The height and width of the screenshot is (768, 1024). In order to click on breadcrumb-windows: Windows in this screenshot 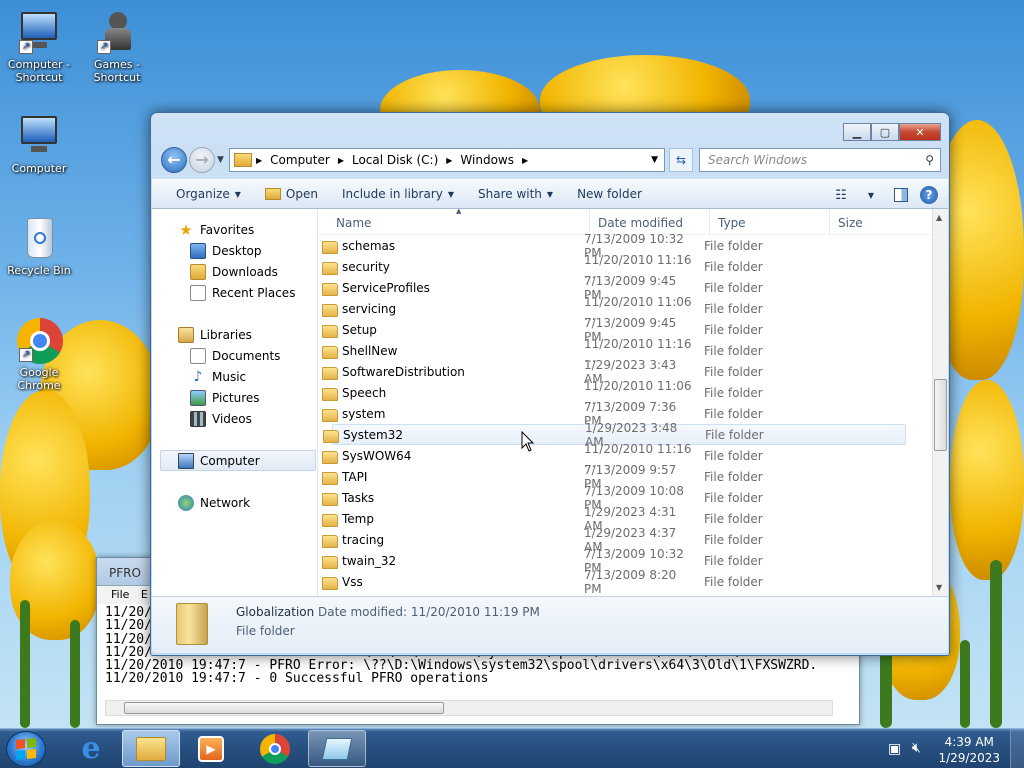, I will do `click(487, 160)`.